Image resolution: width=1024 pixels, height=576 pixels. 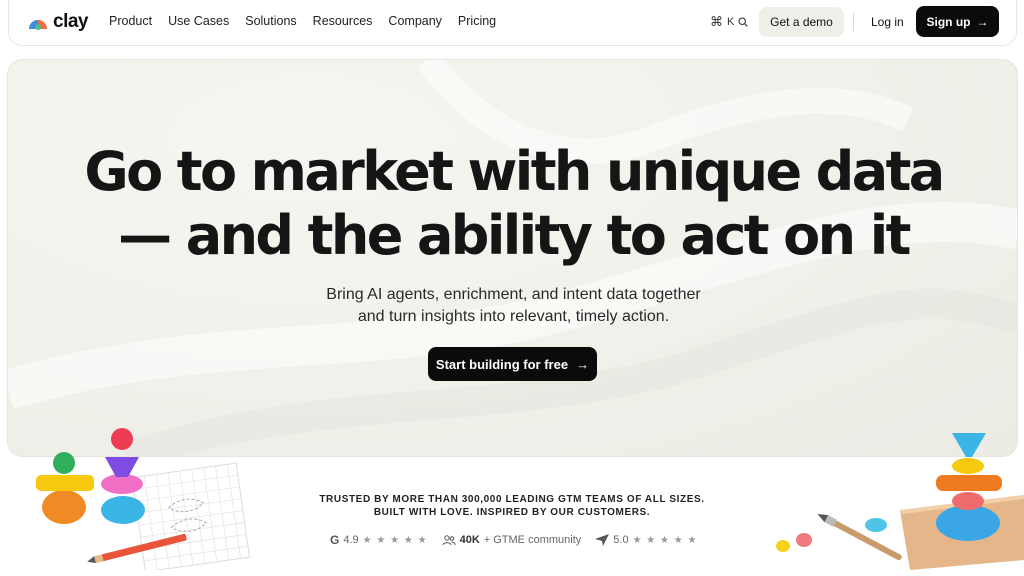 What do you see at coordinates (532, 540) in the screenshot?
I see `community-label: + GTME community` at bounding box center [532, 540].